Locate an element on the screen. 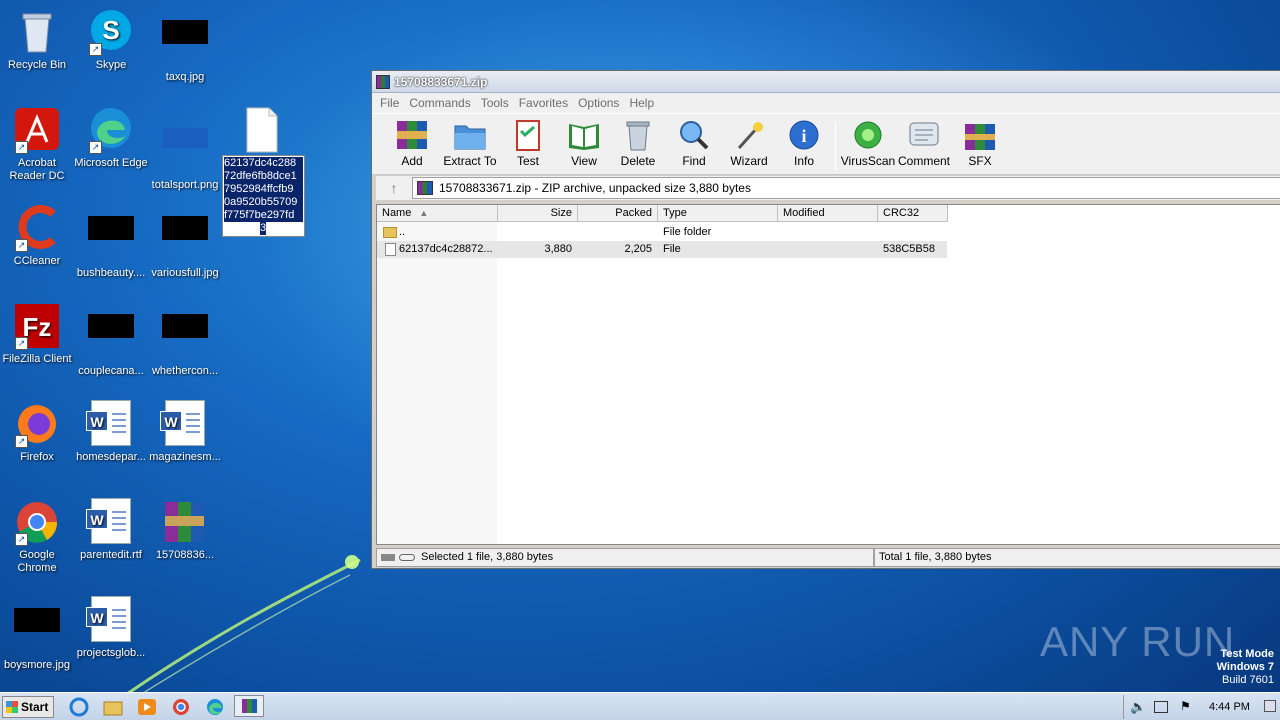  winrar-archive-icon is located at coordinates (185, 522).